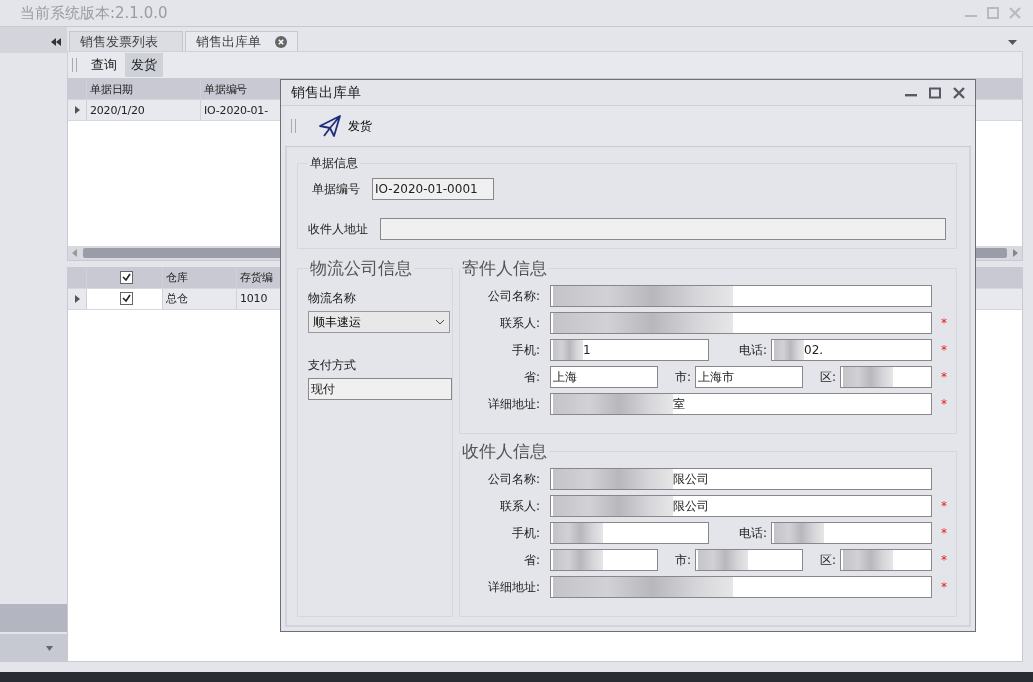  What do you see at coordinates (144, 89) in the screenshot?
I see `column-header: 单据日期` at bounding box center [144, 89].